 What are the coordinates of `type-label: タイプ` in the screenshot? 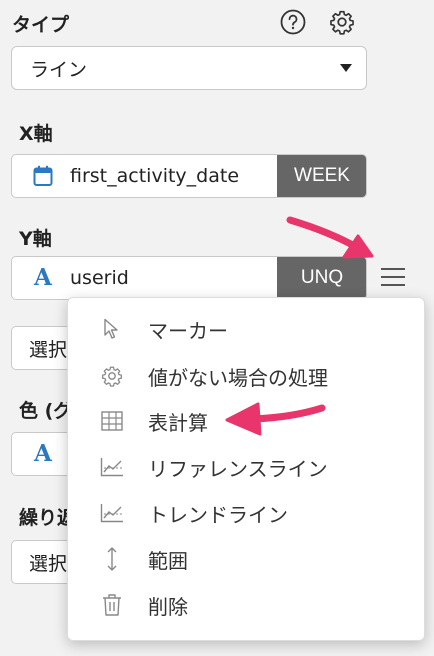 It's located at (41, 25).